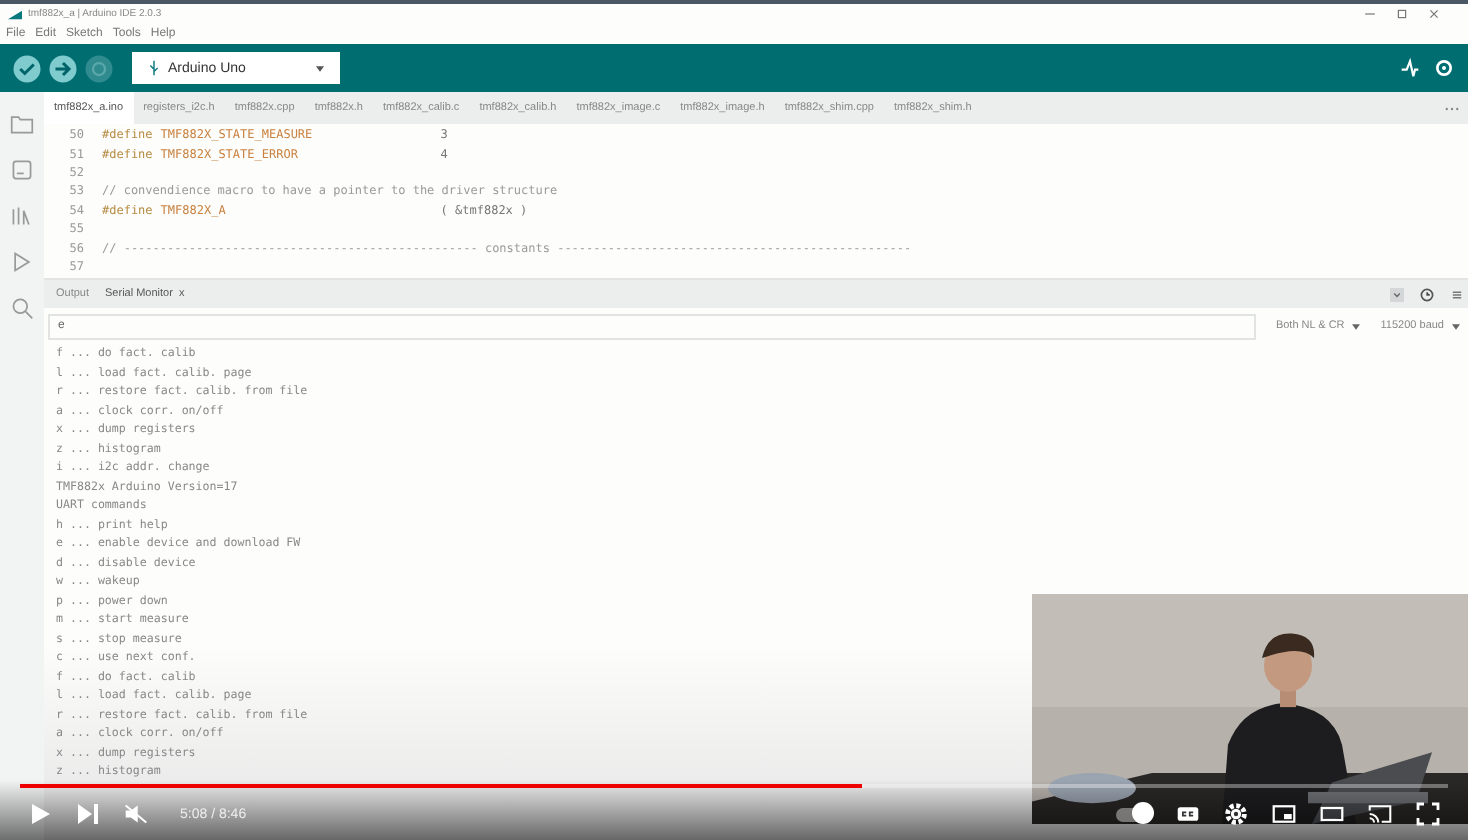  I want to click on cast-icon, so click(1380, 814).